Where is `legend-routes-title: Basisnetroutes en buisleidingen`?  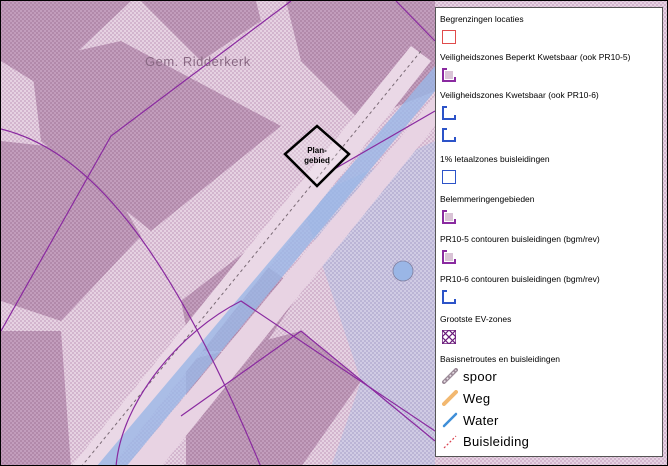 legend-routes-title: Basisnetroutes en buisleidingen is located at coordinates (500, 359).